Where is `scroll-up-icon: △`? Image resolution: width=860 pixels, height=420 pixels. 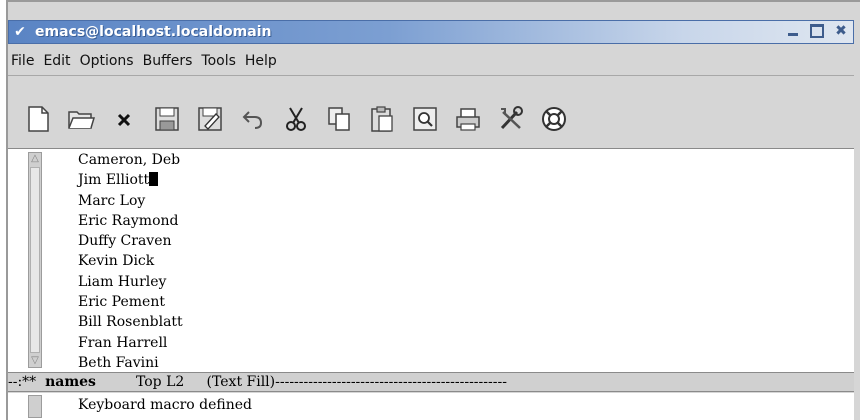 scroll-up-icon: △ is located at coordinates (35, 159).